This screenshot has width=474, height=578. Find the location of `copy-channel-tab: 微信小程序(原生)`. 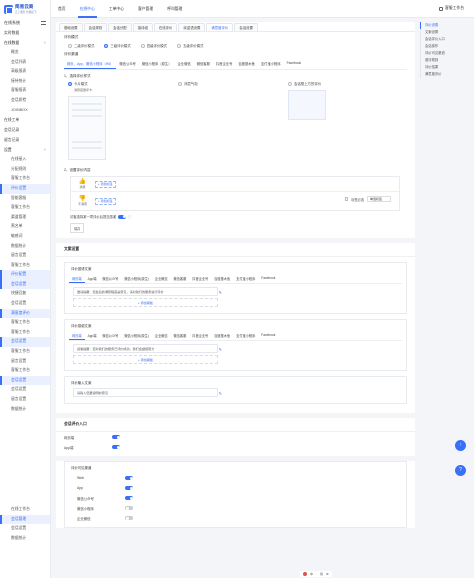

copy-channel-tab: 微信小程序(原生) is located at coordinates (136, 335).